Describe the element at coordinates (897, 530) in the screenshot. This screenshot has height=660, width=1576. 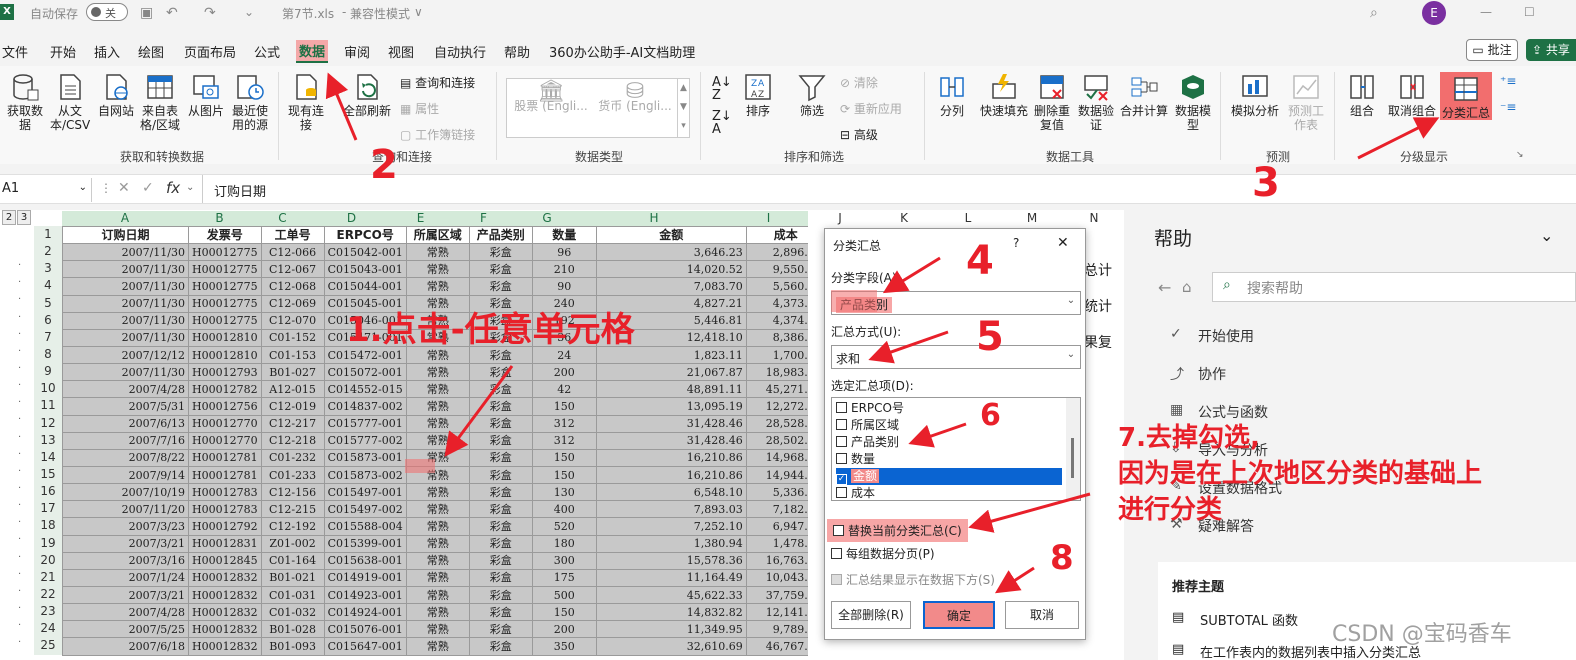
I see `replace-current-checkbox: 替换当前分类汇总(C)` at that location.